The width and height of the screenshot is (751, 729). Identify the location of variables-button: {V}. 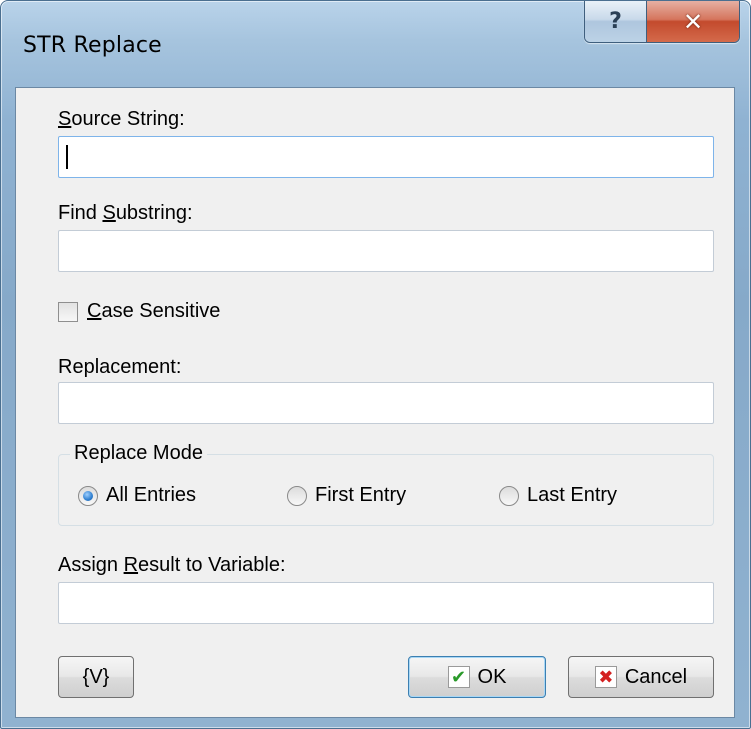
(96, 677).